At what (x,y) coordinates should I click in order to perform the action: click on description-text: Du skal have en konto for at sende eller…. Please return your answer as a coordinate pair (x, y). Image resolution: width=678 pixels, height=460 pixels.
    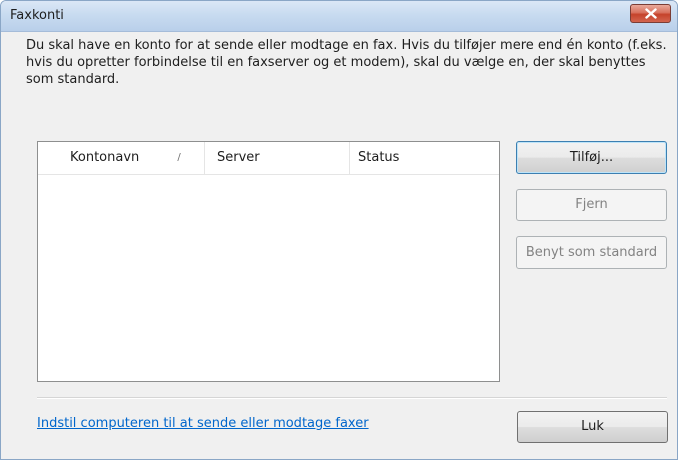
    Looking at the image, I should click on (346, 62).